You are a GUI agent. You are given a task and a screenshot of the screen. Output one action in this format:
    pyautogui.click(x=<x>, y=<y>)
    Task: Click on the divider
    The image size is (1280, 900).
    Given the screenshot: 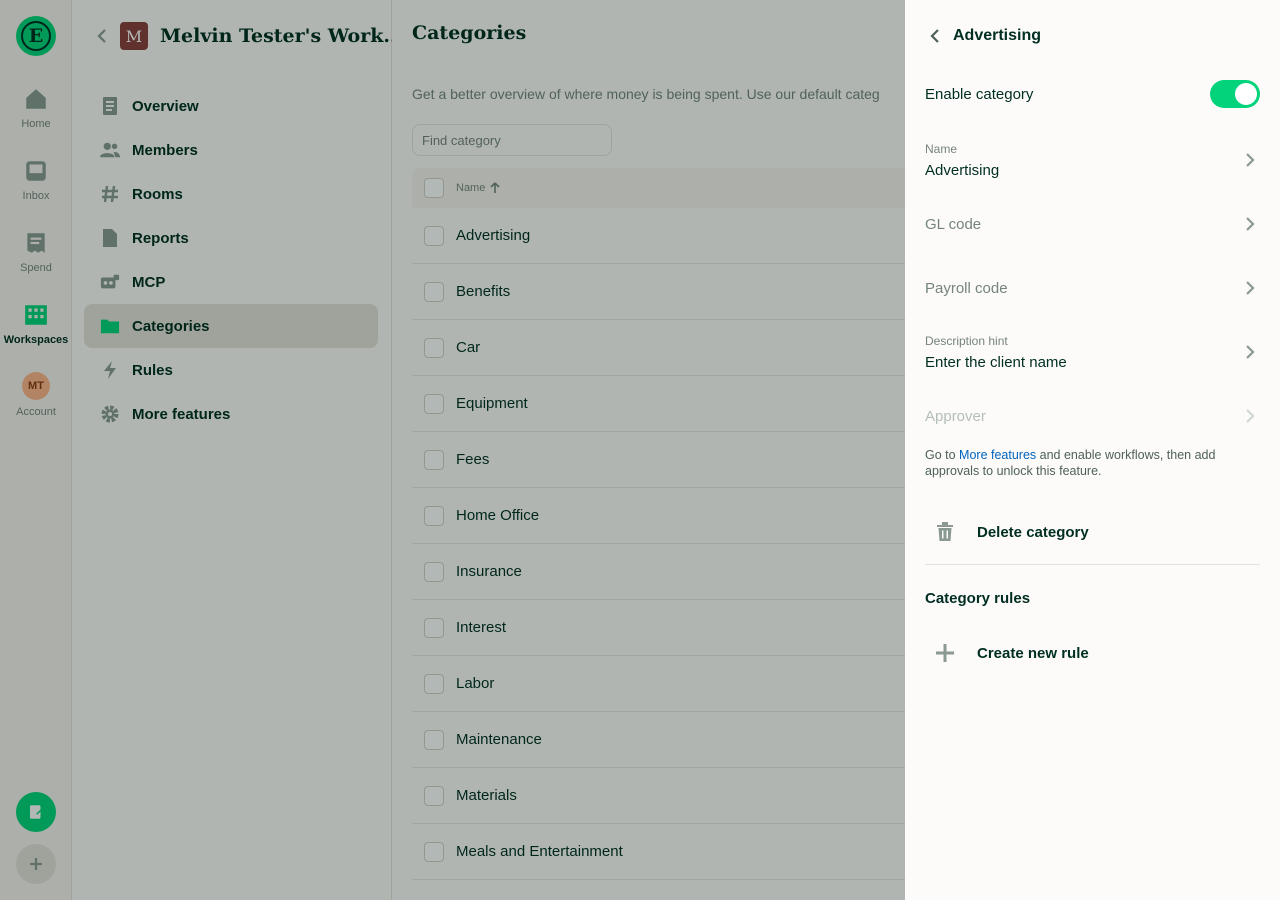 What is the action you would take?
    pyautogui.click(x=1092, y=564)
    